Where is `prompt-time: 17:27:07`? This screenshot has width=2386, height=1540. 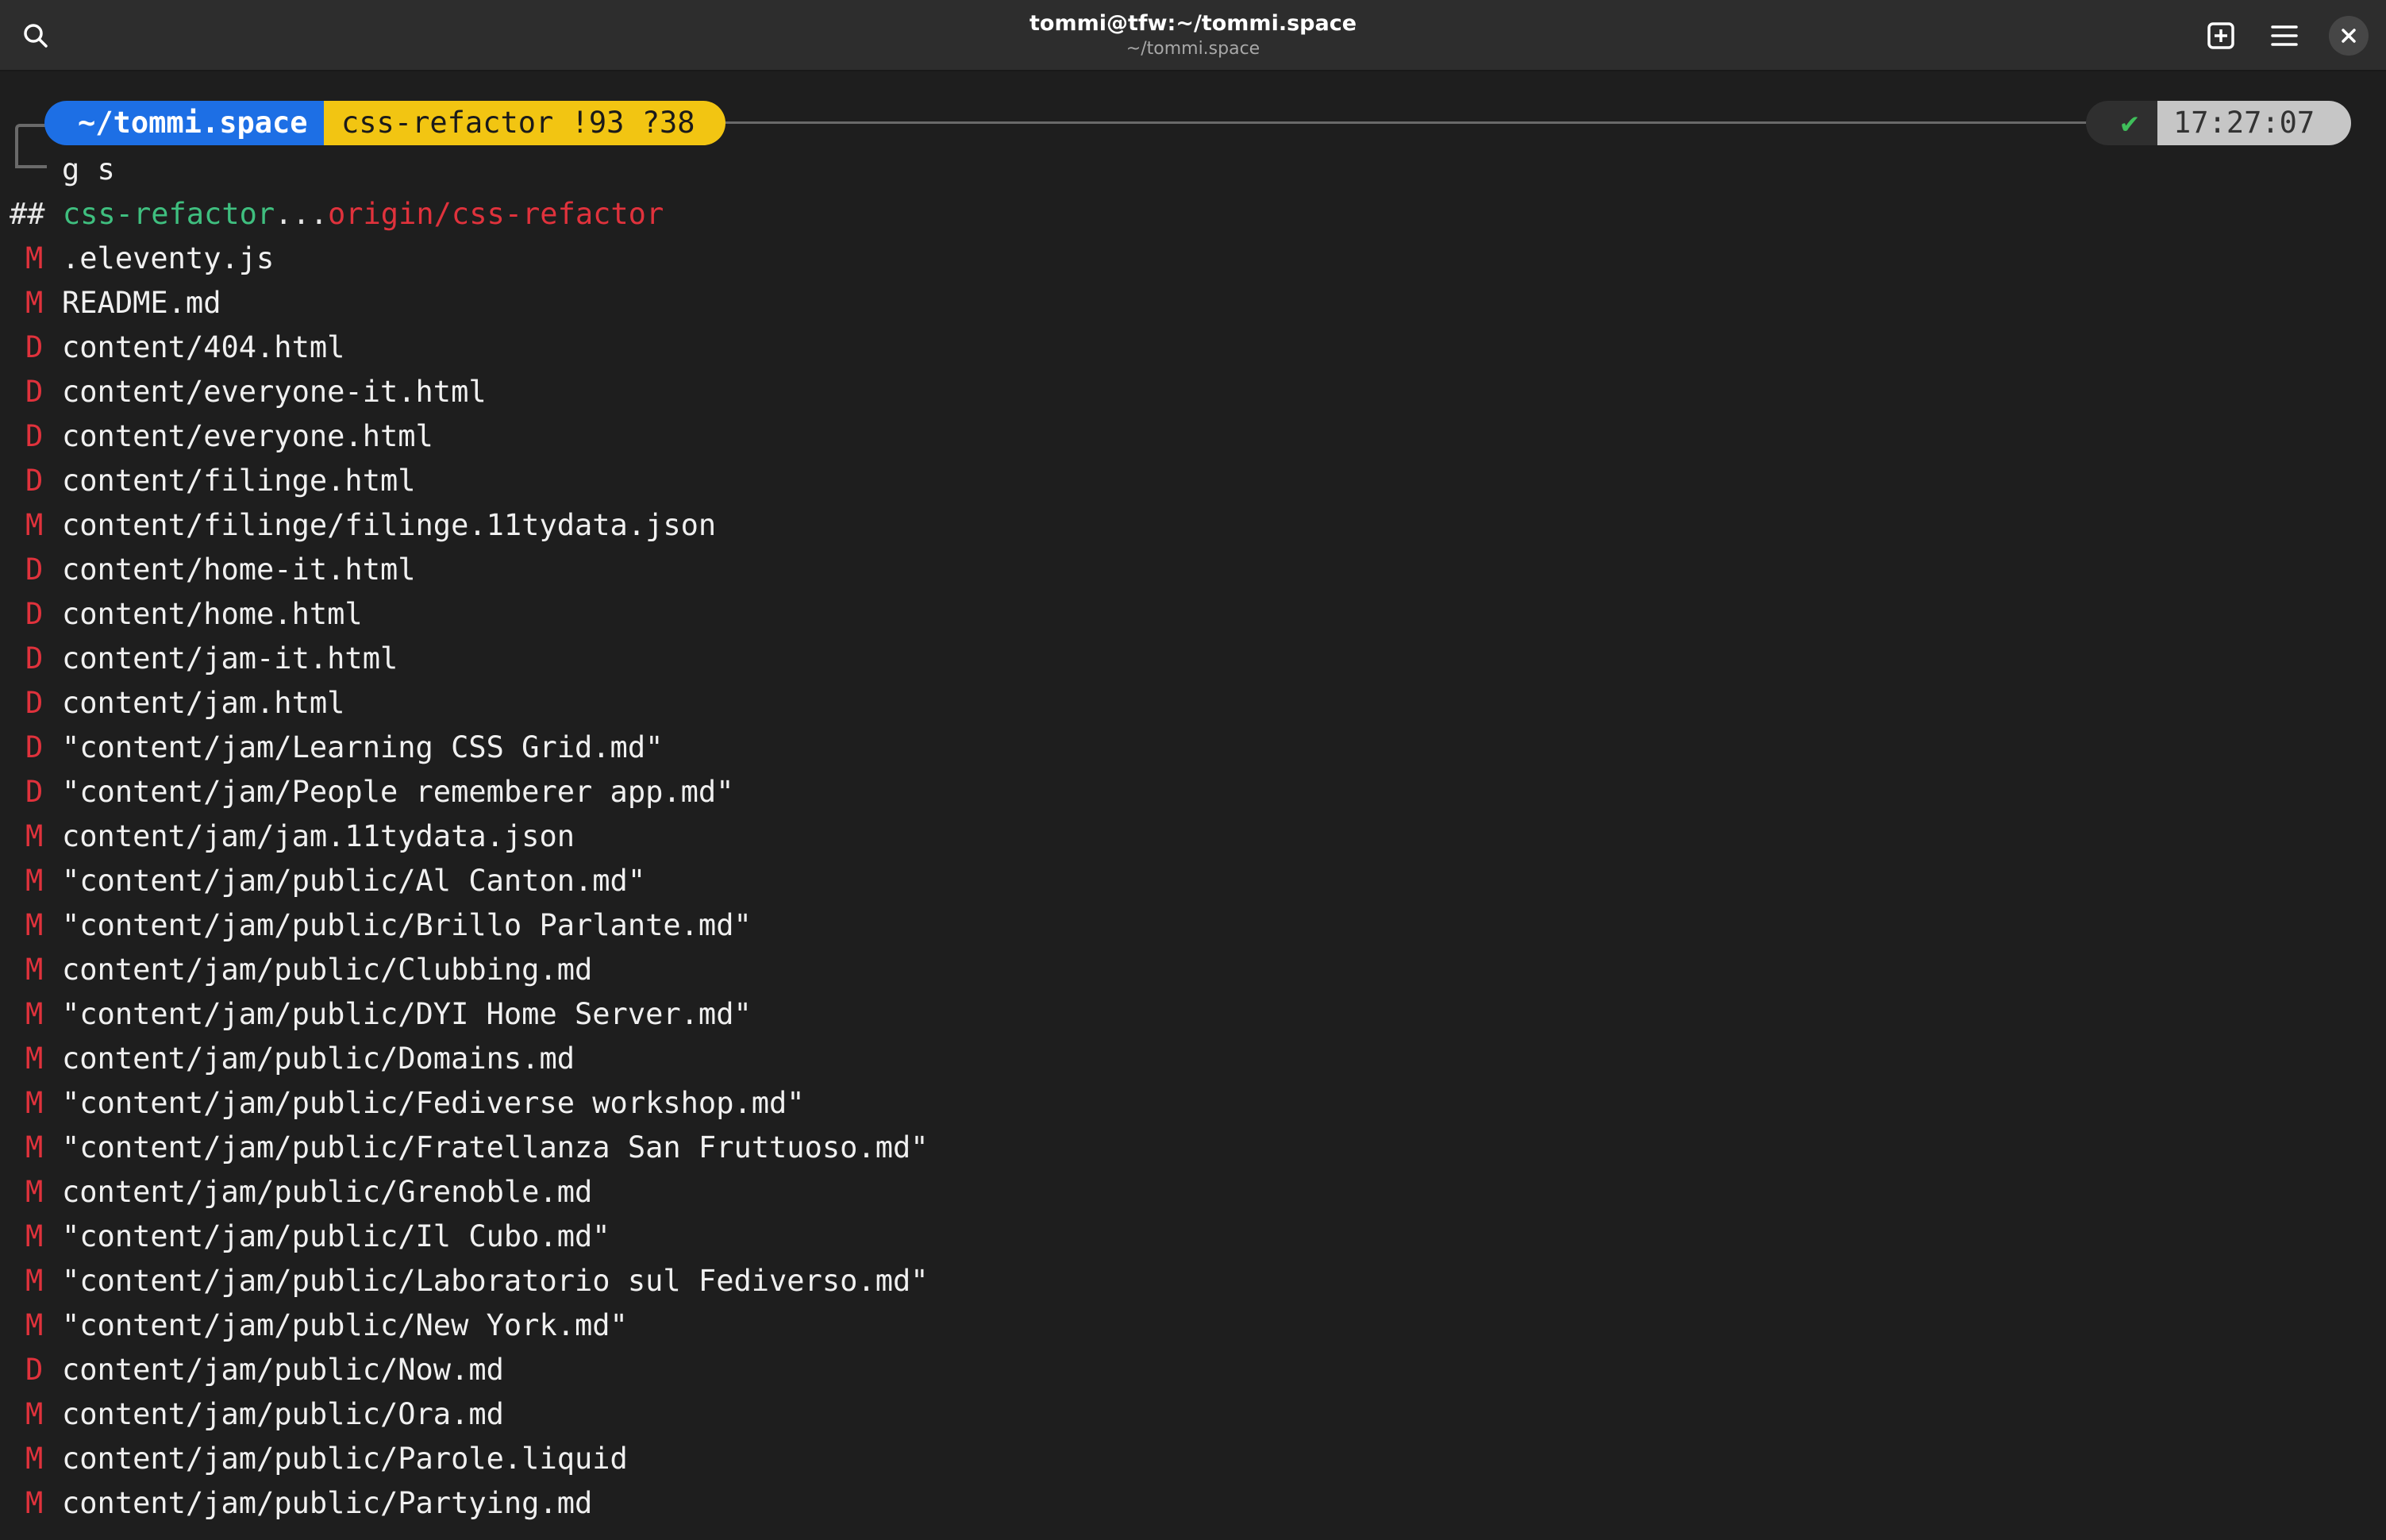 prompt-time: 17:27:07 is located at coordinates (2254, 123).